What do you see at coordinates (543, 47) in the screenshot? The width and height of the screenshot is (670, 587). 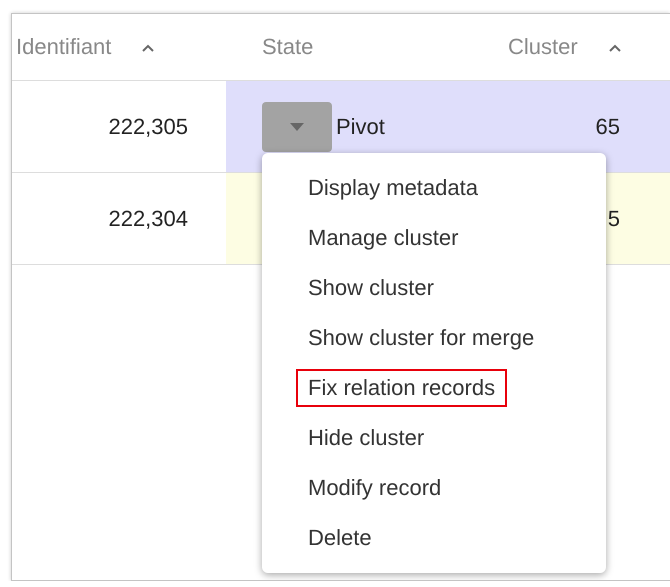 I see `column-header: Cluster` at bounding box center [543, 47].